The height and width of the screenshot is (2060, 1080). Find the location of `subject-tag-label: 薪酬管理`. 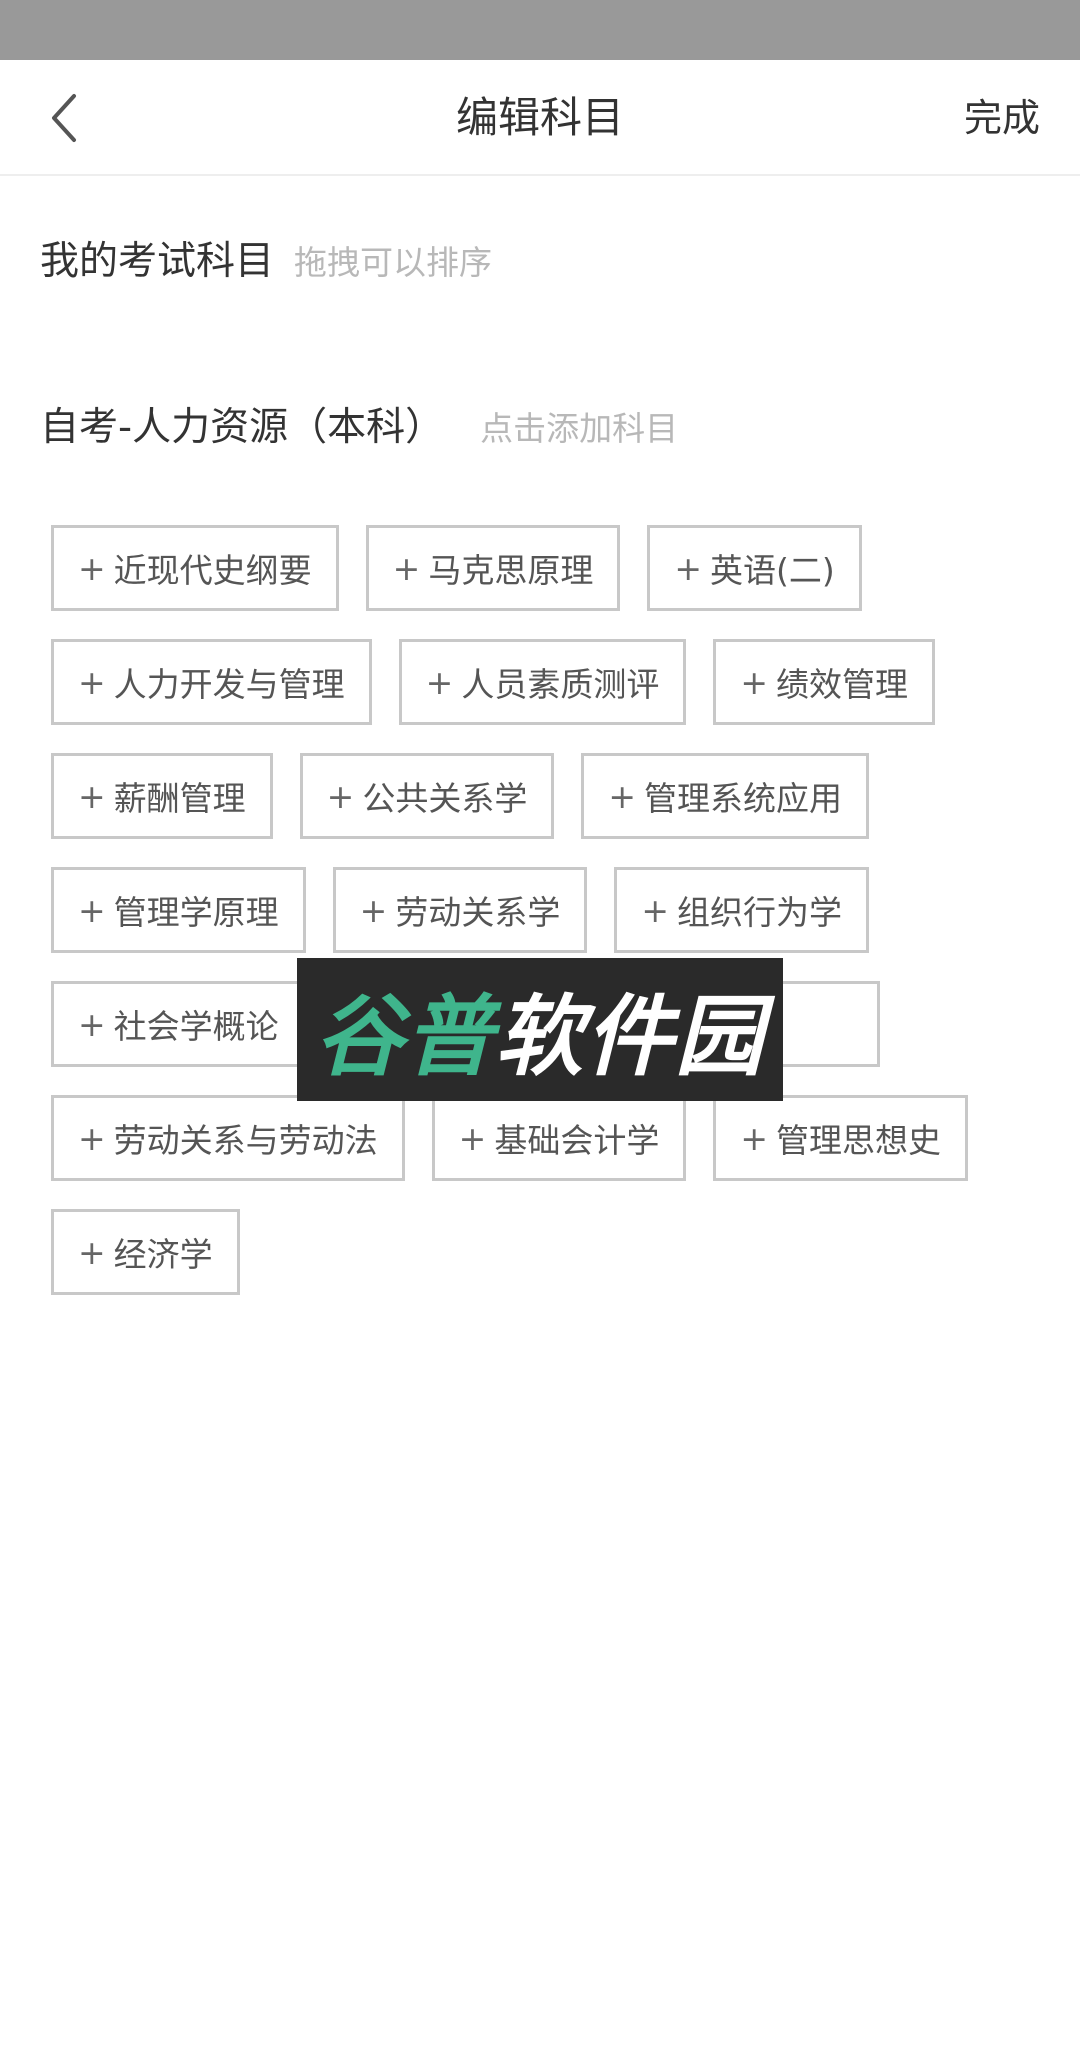

subject-tag-label: 薪酬管理 is located at coordinates (179, 798).